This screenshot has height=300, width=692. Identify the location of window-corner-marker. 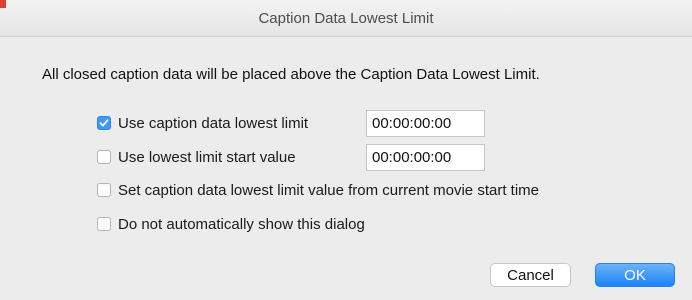
(3, 4).